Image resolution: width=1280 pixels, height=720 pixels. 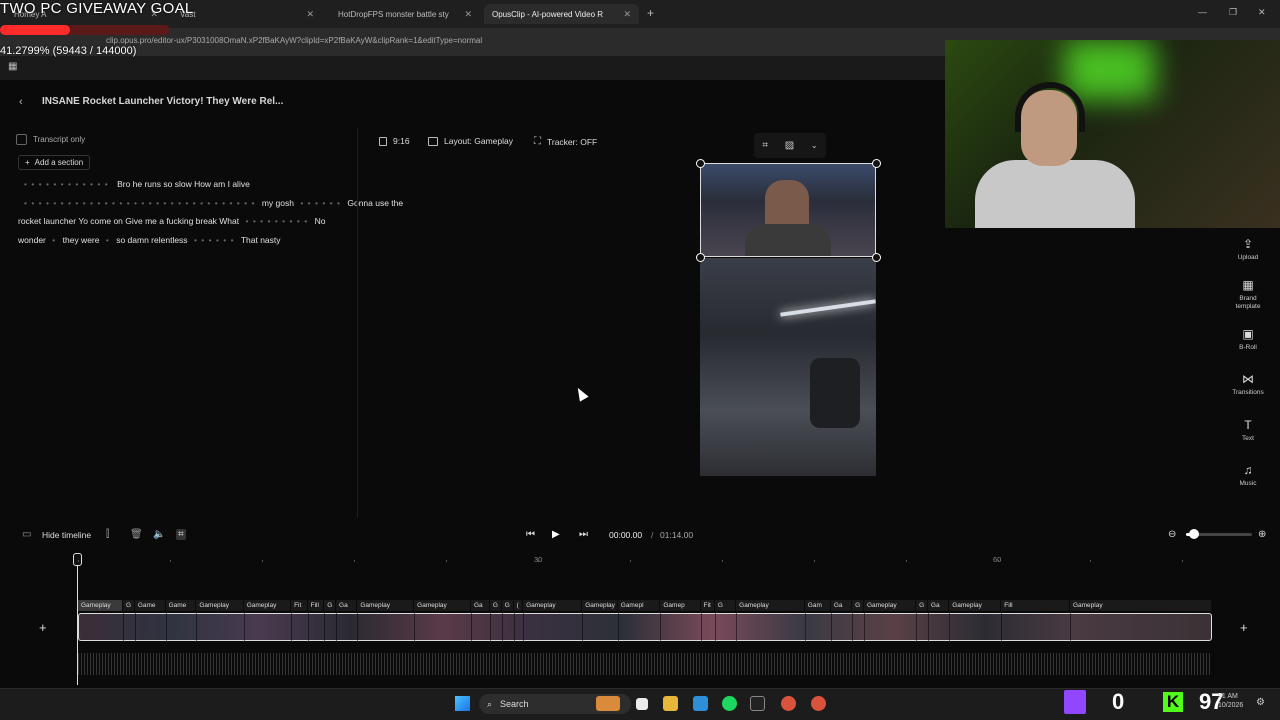 What do you see at coordinates (729, 703) in the screenshot?
I see `spotify-icon` at bounding box center [729, 703].